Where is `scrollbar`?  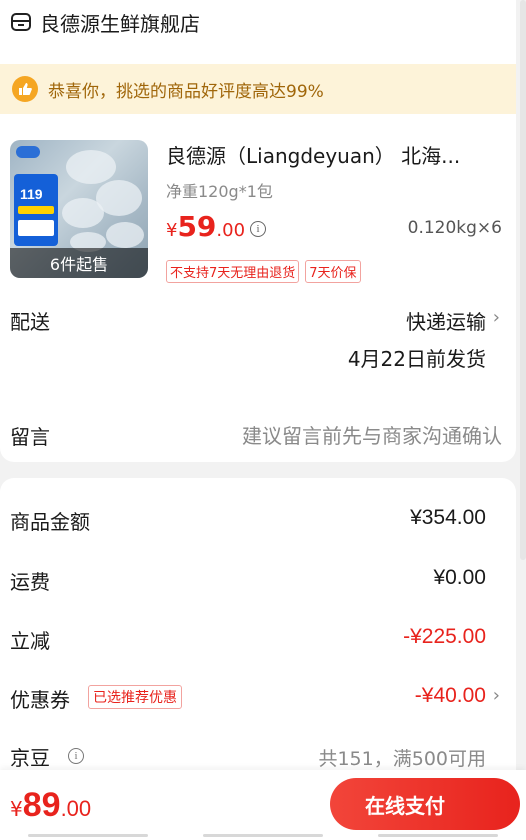
scrollbar is located at coordinates (523, 280).